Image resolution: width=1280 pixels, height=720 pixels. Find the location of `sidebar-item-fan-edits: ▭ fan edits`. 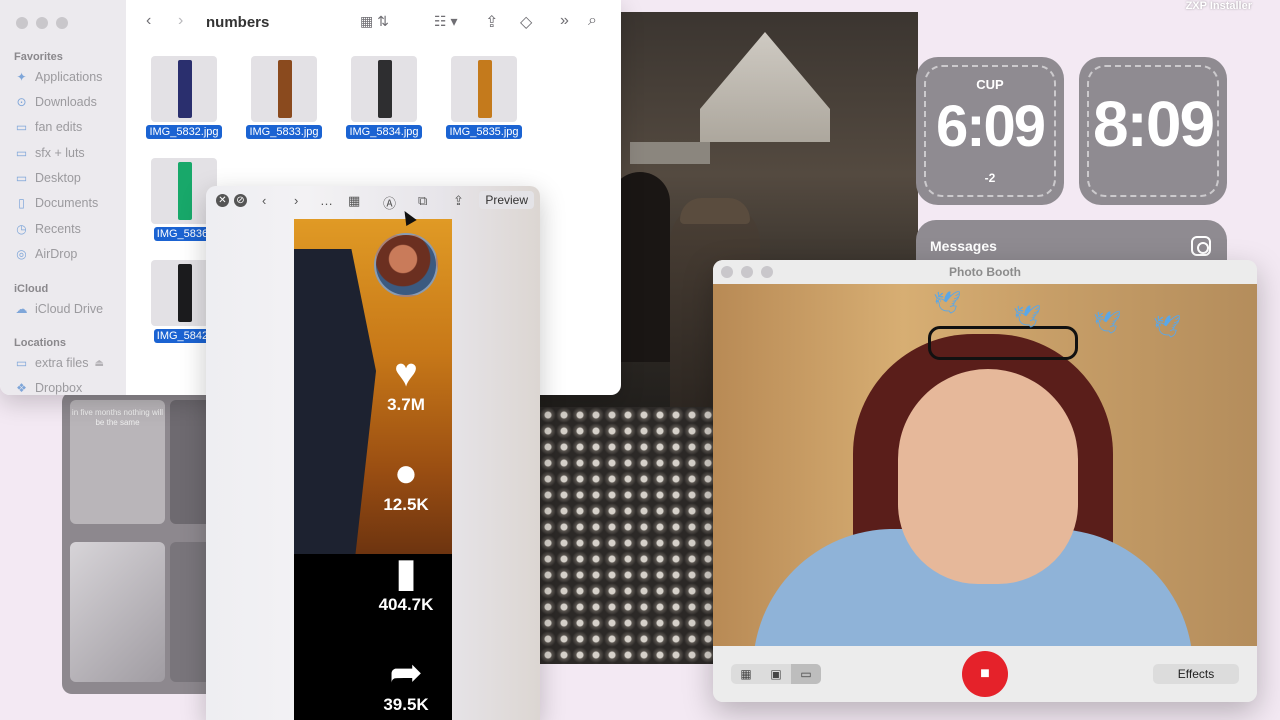

sidebar-item-fan-edits: ▭ fan edits is located at coordinates (48, 127).